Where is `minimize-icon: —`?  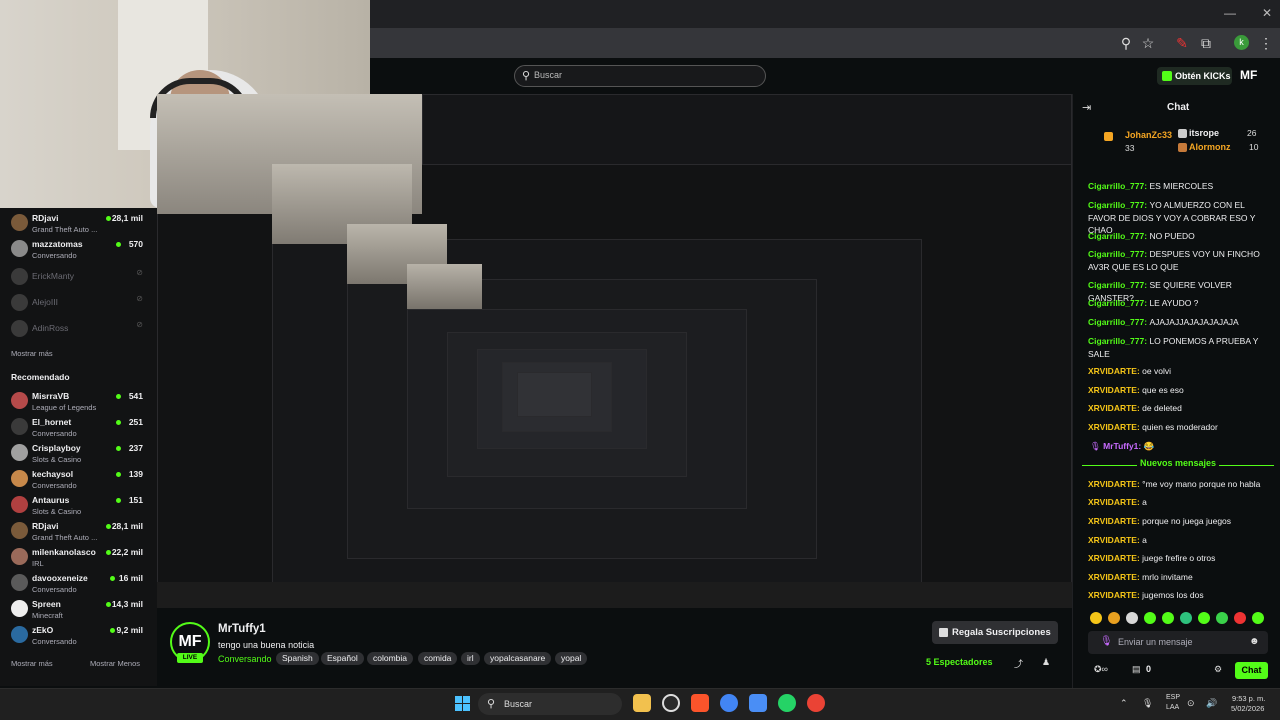
minimize-icon: — is located at coordinates (1230, 13).